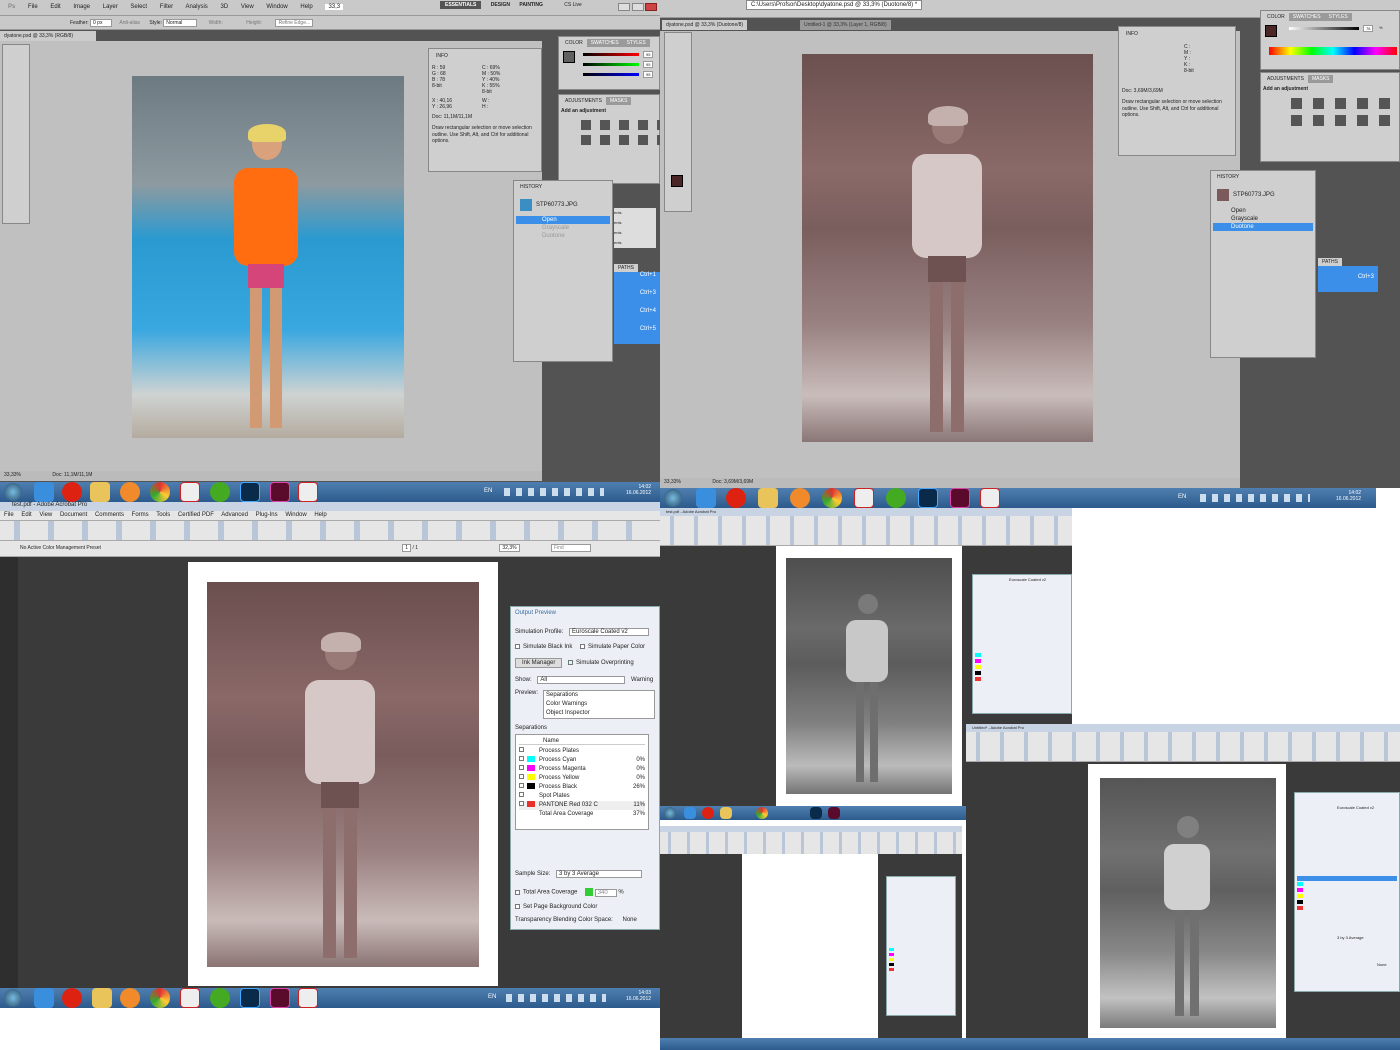  I want to click on ps2-levels-icon, so click(1318, 103).